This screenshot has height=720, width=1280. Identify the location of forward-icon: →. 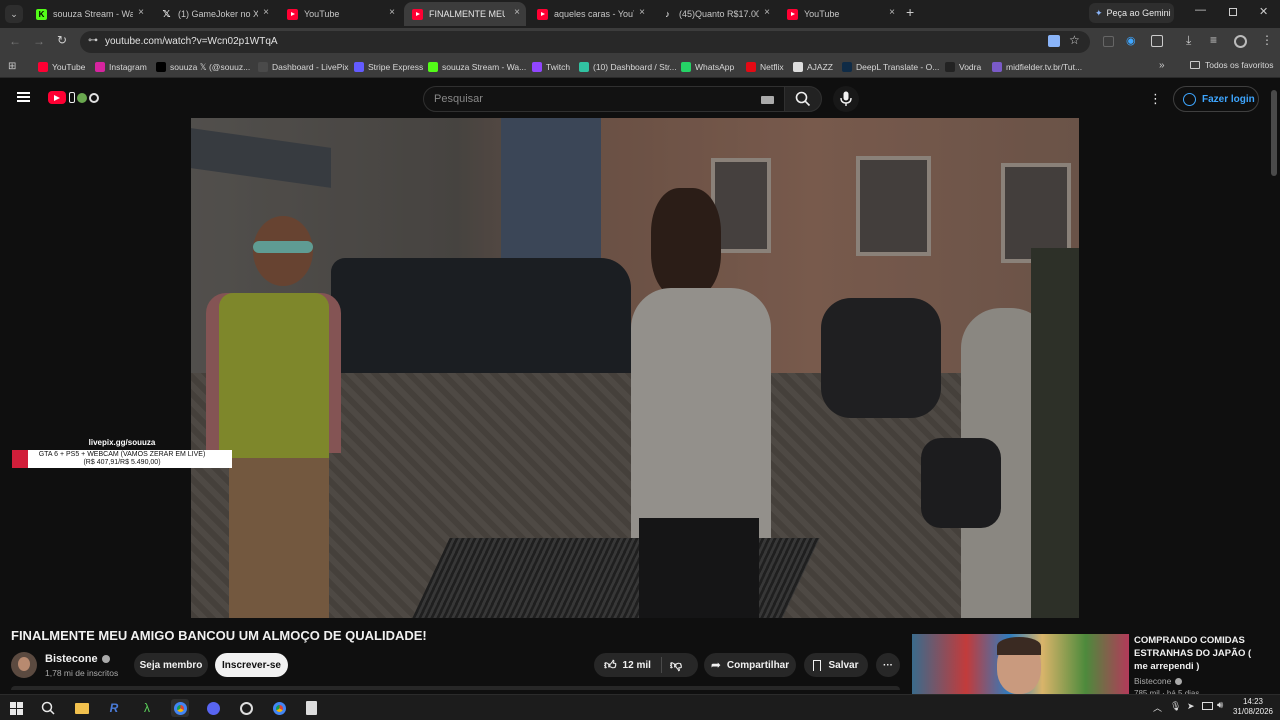
(39, 41).